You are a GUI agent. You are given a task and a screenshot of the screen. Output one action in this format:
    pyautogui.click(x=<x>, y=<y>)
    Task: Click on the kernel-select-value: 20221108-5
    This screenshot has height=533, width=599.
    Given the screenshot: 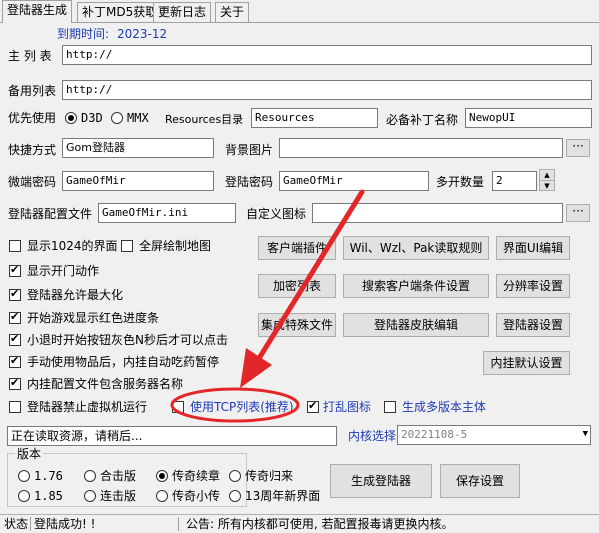 What is the action you would take?
    pyautogui.click(x=434, y=434)
    